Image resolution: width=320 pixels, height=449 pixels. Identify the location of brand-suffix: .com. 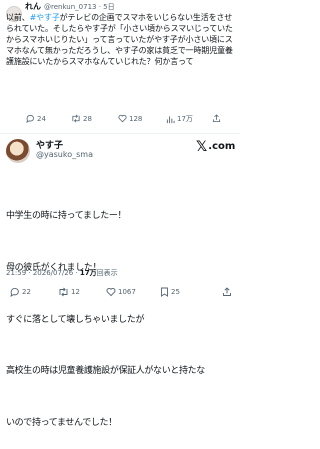
(222, 146).